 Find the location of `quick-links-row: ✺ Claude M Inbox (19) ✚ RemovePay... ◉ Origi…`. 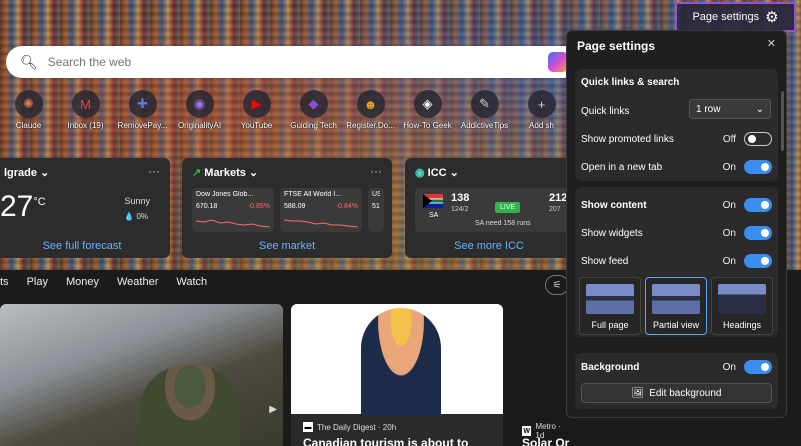

quick-links-row: ✺ Claude M Inbox (19) ✚ RemovePay... ◉ Origi… is located at coordinates (285, 111).